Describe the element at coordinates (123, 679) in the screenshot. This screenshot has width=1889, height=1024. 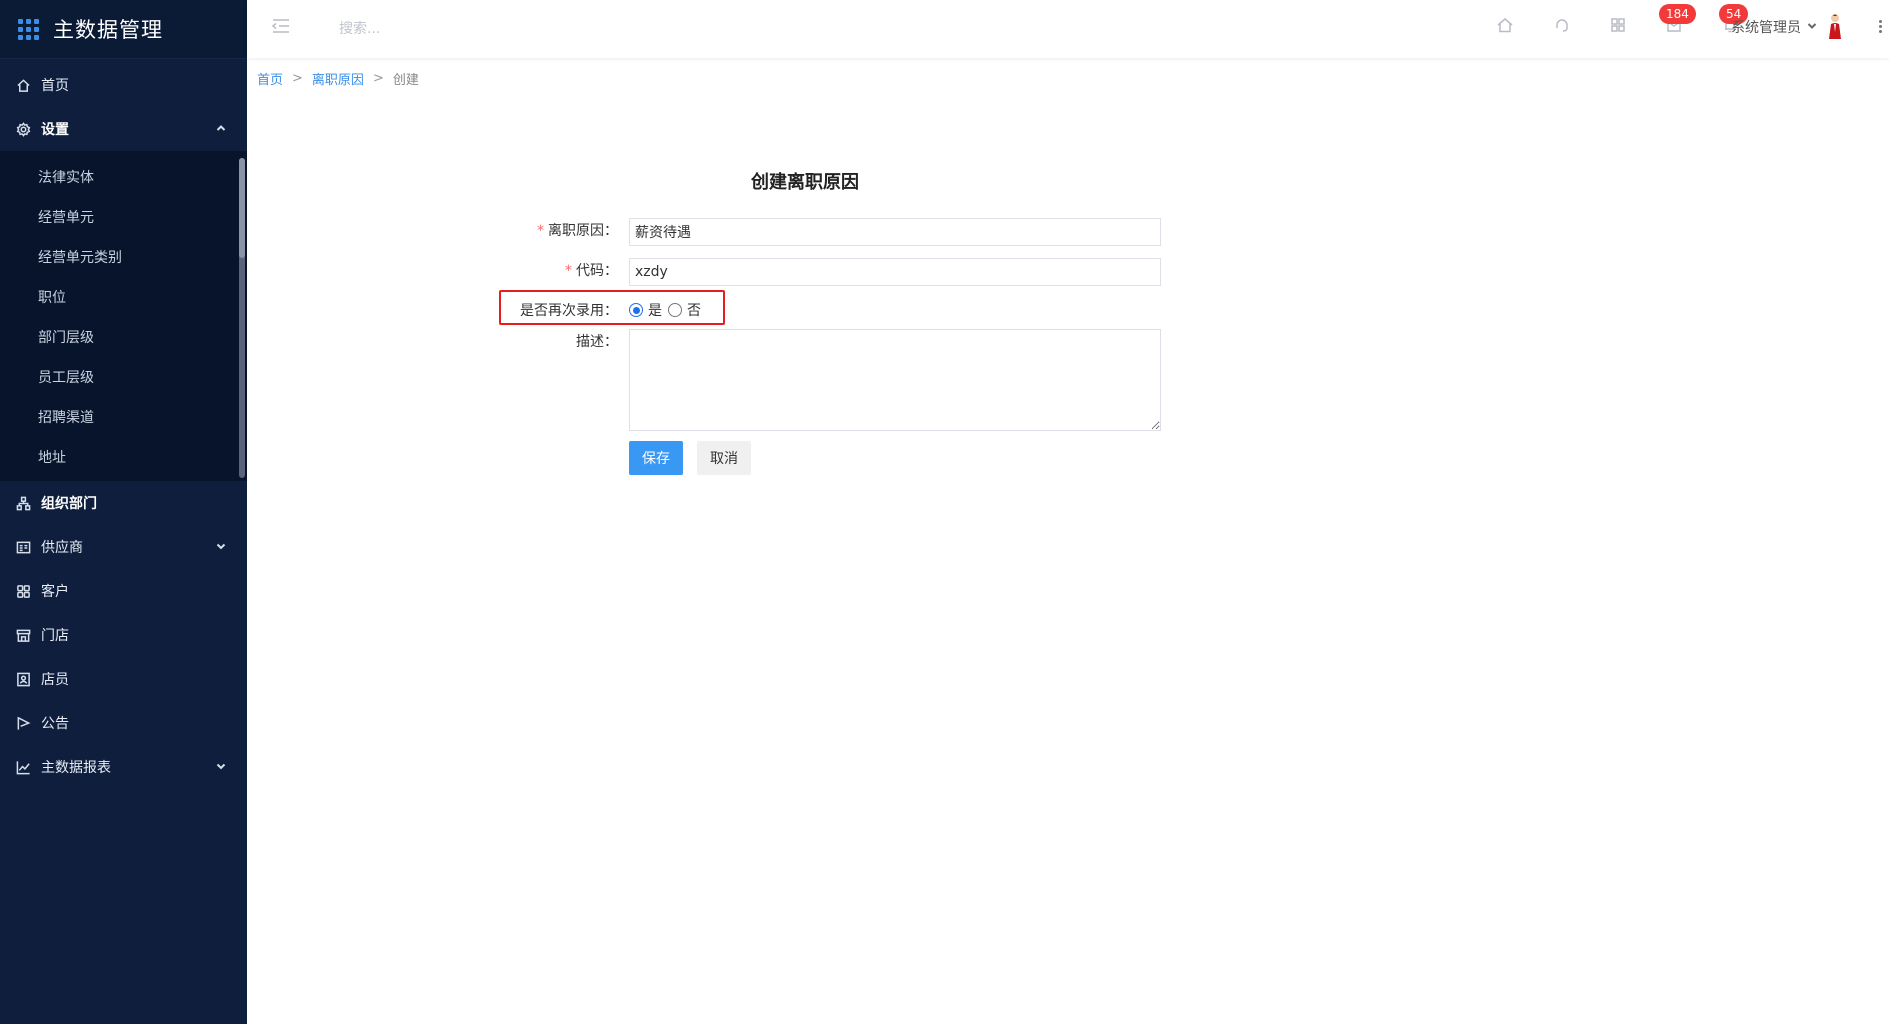
I see `sidebar-item-clerk: 店员` at that location.